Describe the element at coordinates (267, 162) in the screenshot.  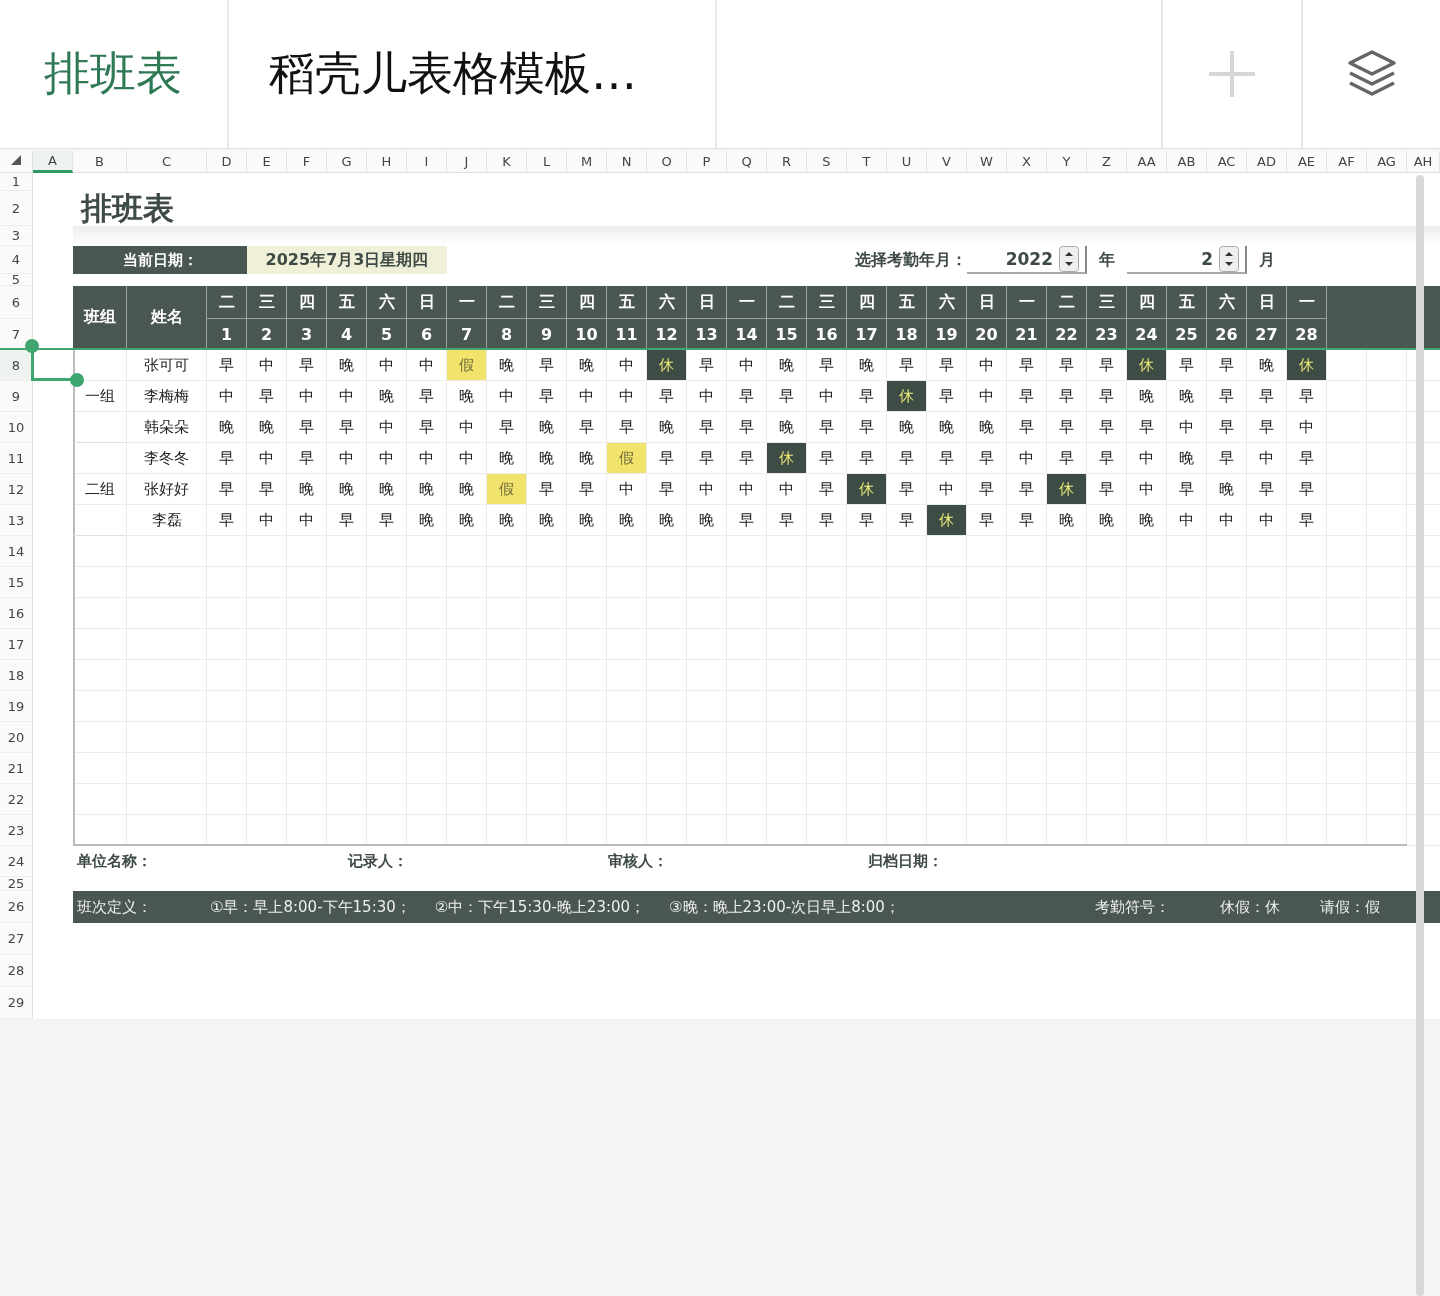
I see `column-header: E` at that location.